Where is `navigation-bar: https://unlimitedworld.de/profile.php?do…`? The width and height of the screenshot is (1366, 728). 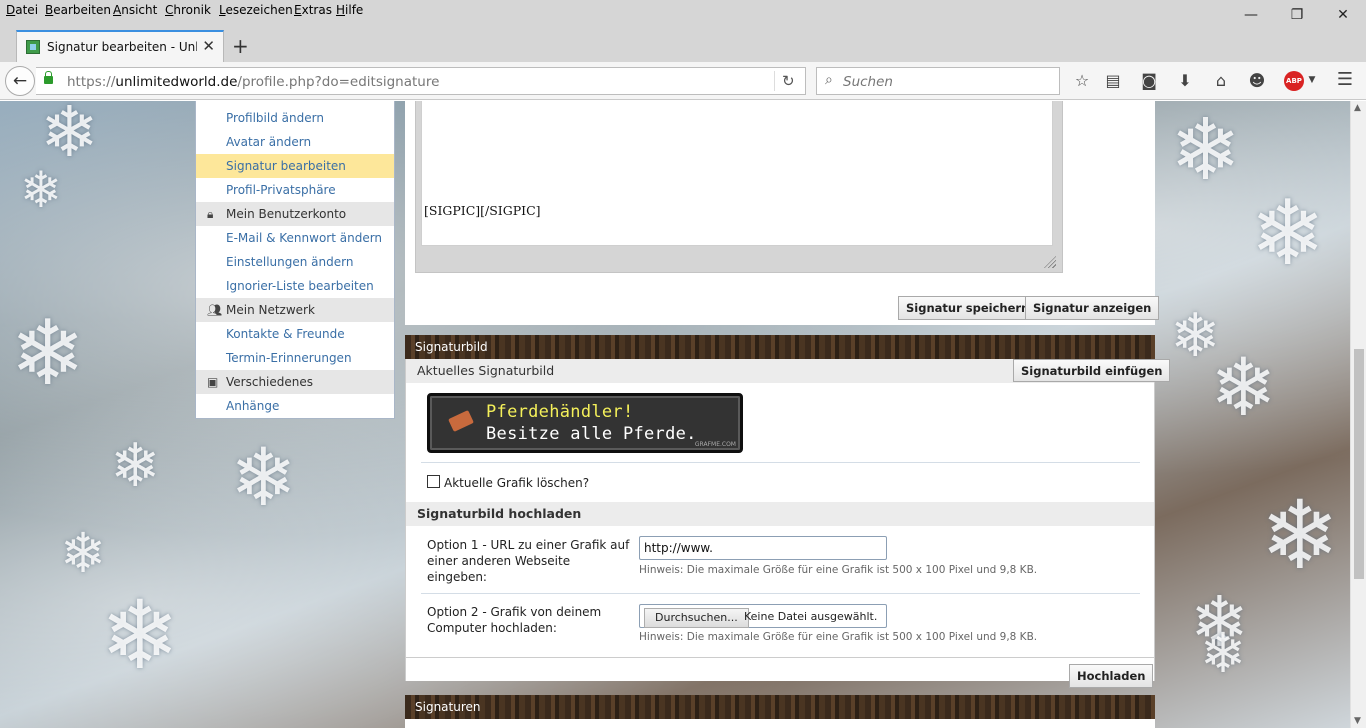 navigation-bar: https://unlimitedworld.de/profile.php?do… is located at coordinates (683, 81).